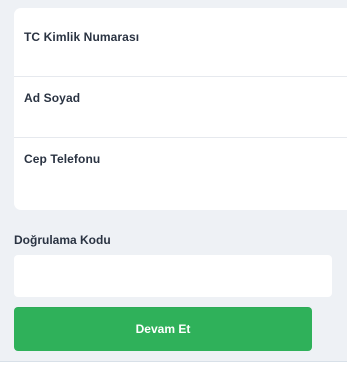 The width and height of the screenshot is (347, 369). Describe the element at coordinates (62, 240) in the screenshot. I see `verification-code-label: Doğrulama Kodu` at that location.